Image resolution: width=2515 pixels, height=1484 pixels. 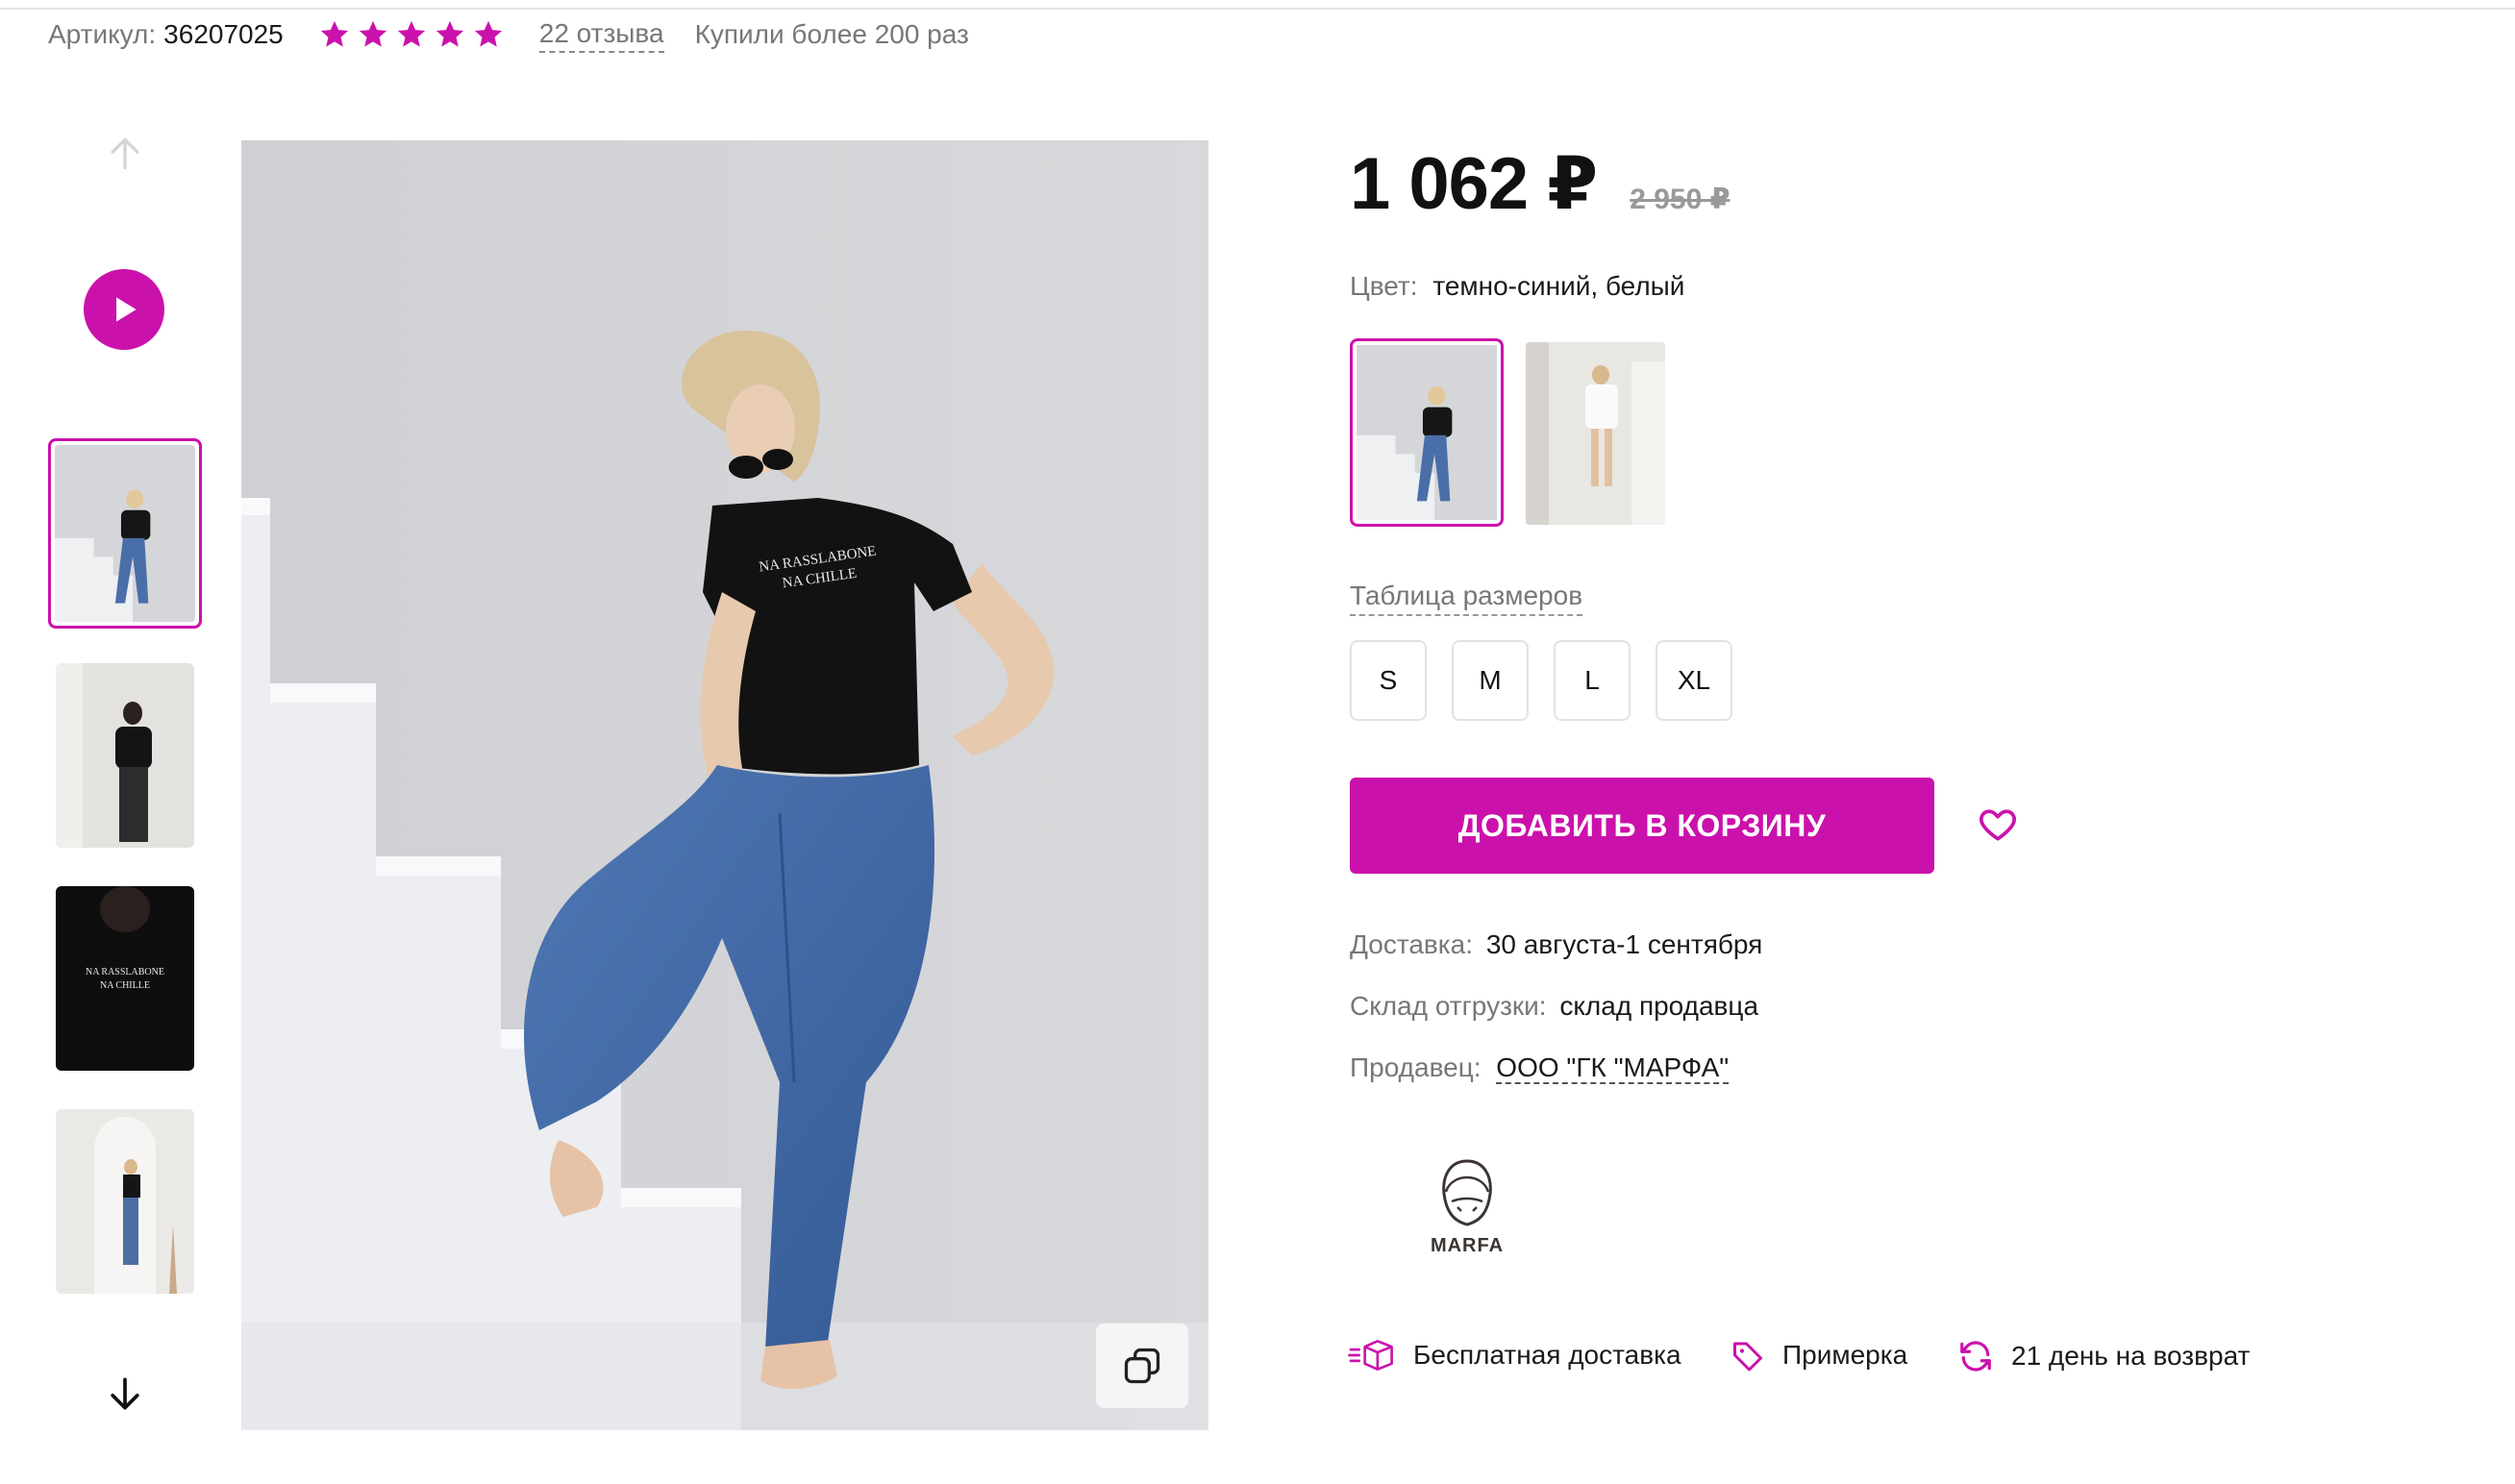 I want to click on warehouse-value: склад продавца, so click(x=1659, y=1006).